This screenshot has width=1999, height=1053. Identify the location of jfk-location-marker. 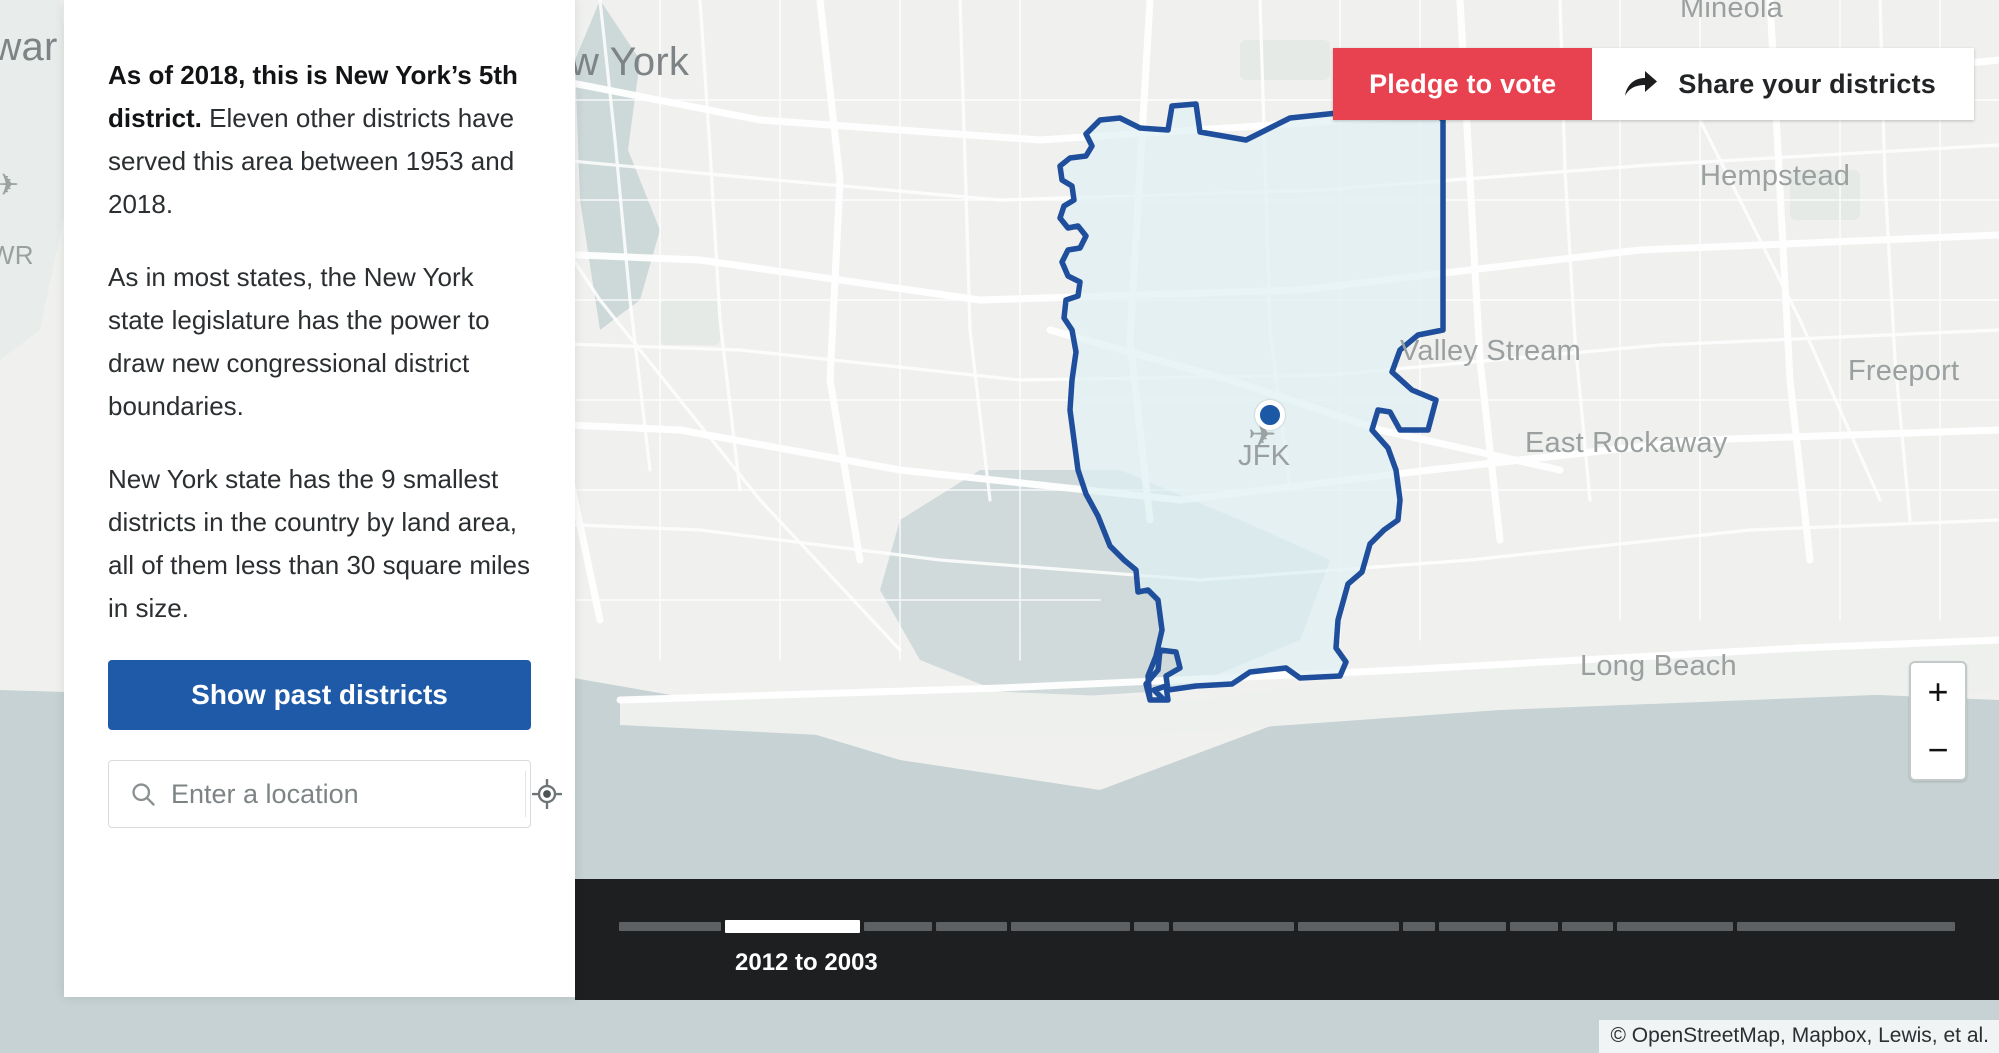
(1270, 415).